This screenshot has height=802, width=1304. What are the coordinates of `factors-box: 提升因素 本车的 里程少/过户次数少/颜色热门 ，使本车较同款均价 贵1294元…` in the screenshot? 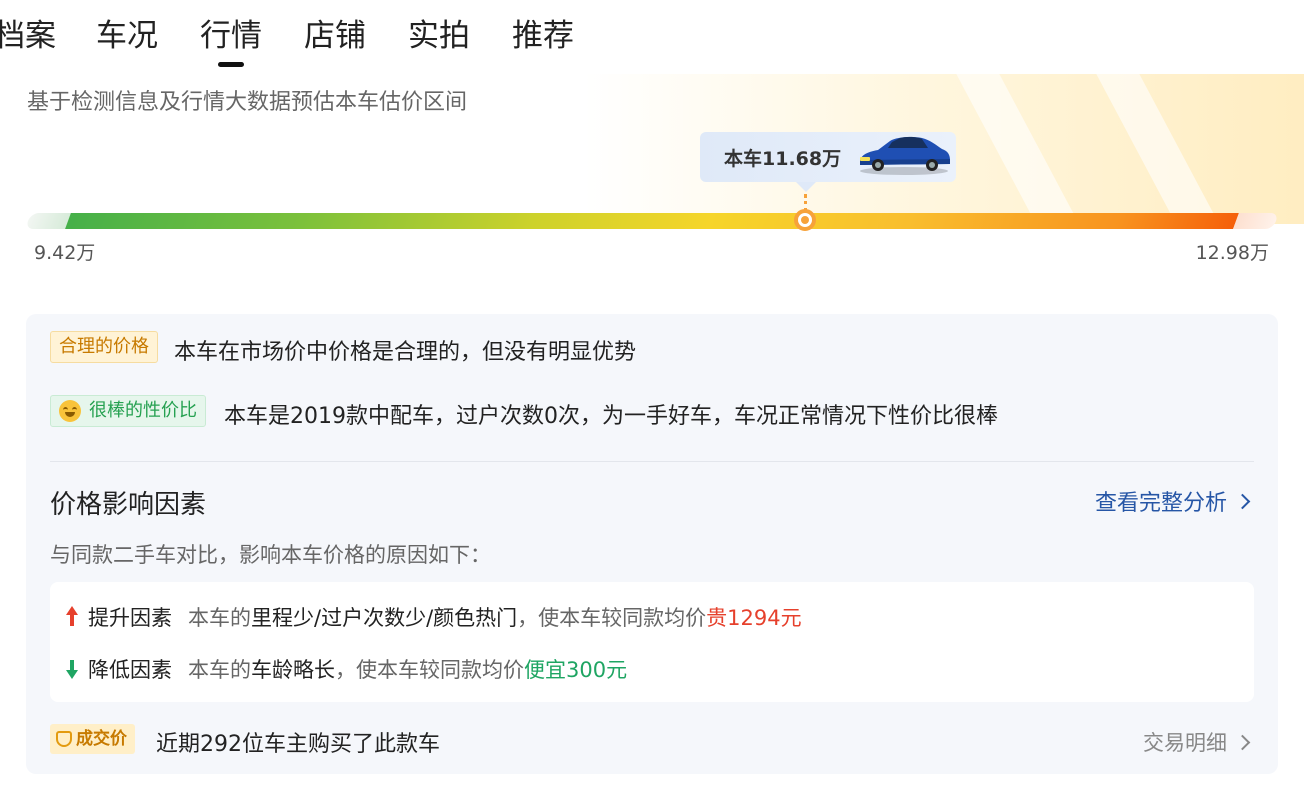 It's located at (652, 642).